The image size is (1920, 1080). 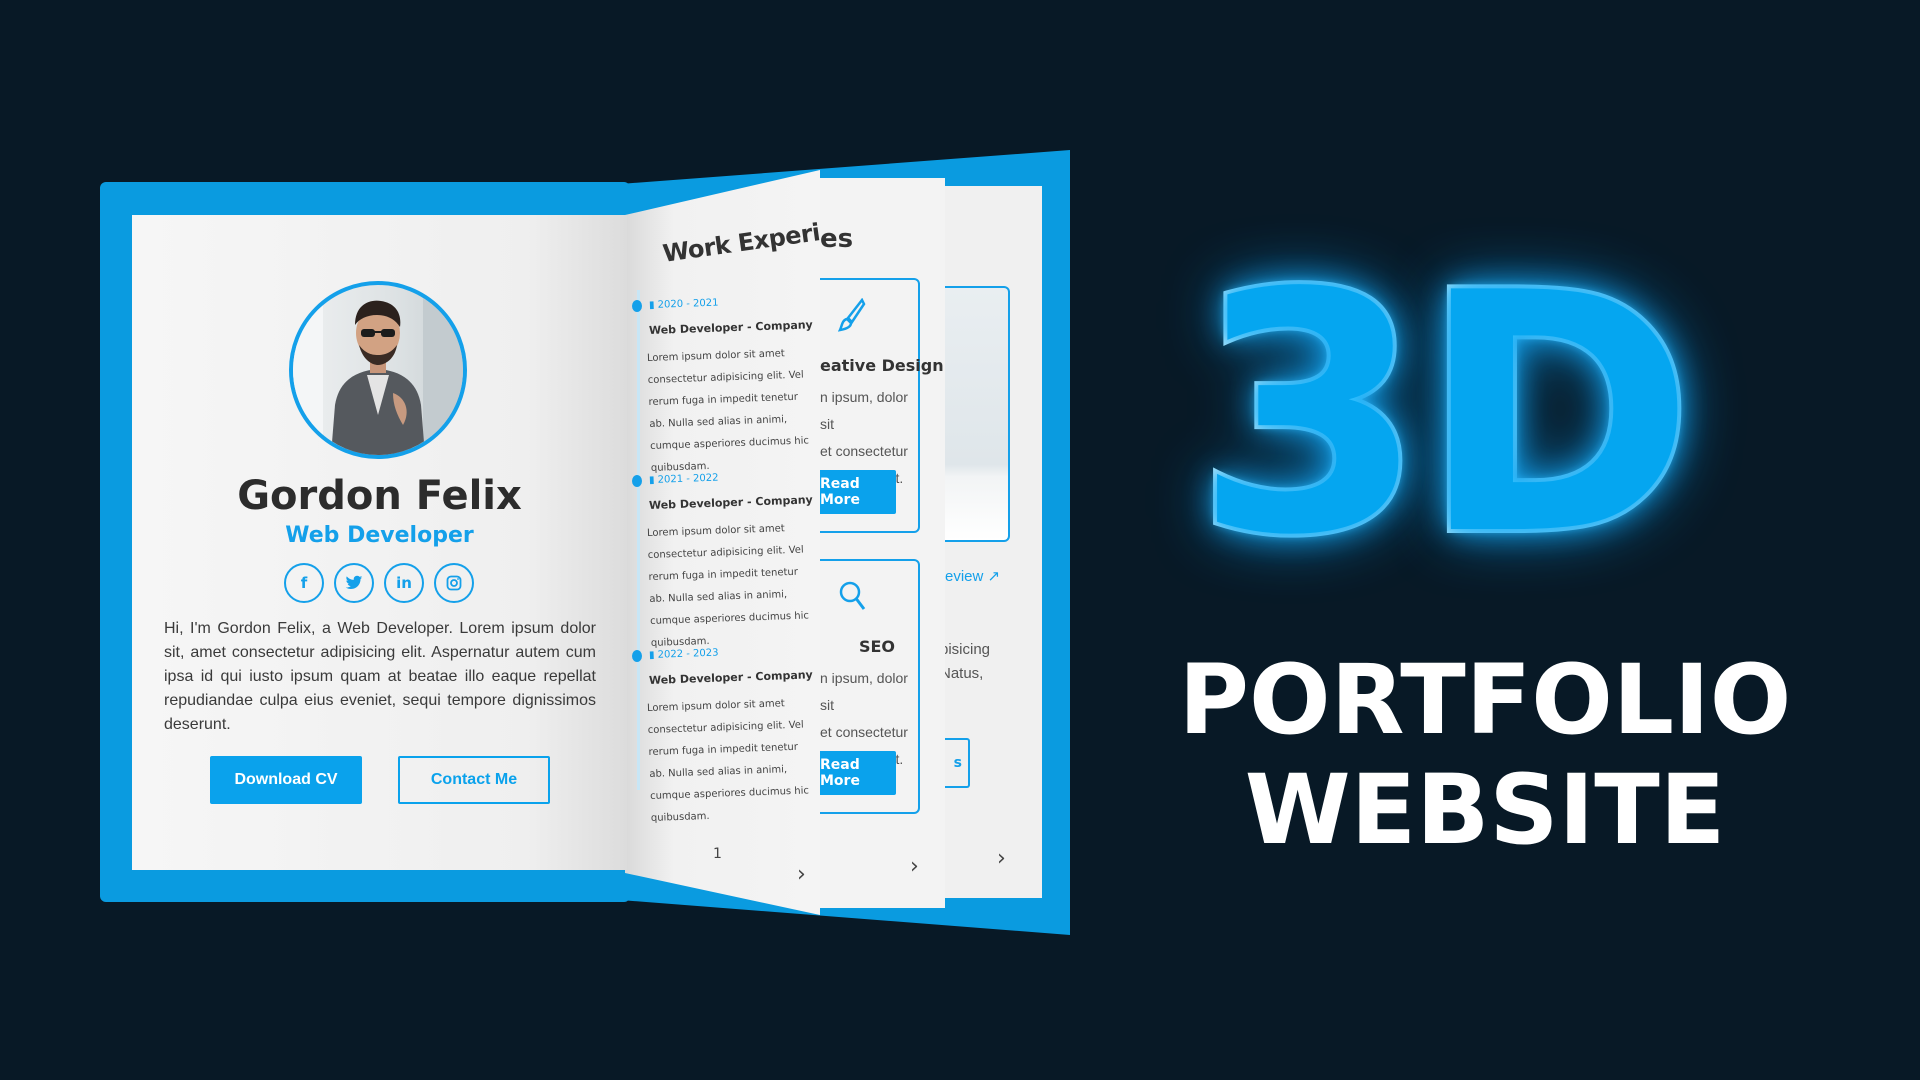 I want to click on page-number: 1, so click(x=717, y=854).